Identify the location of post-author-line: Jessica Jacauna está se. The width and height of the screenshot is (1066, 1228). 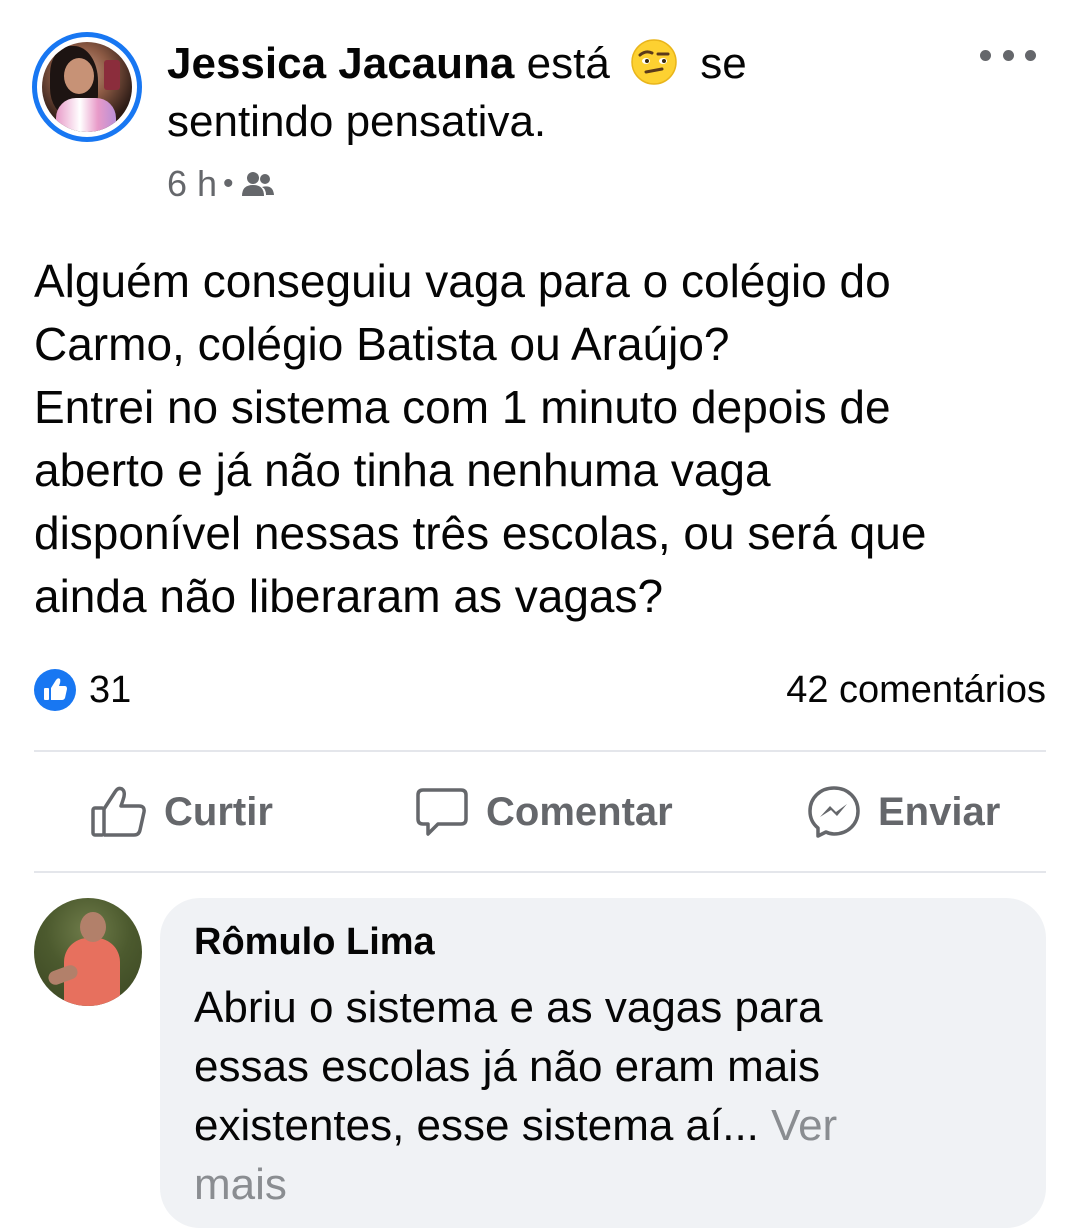
(457, 64).